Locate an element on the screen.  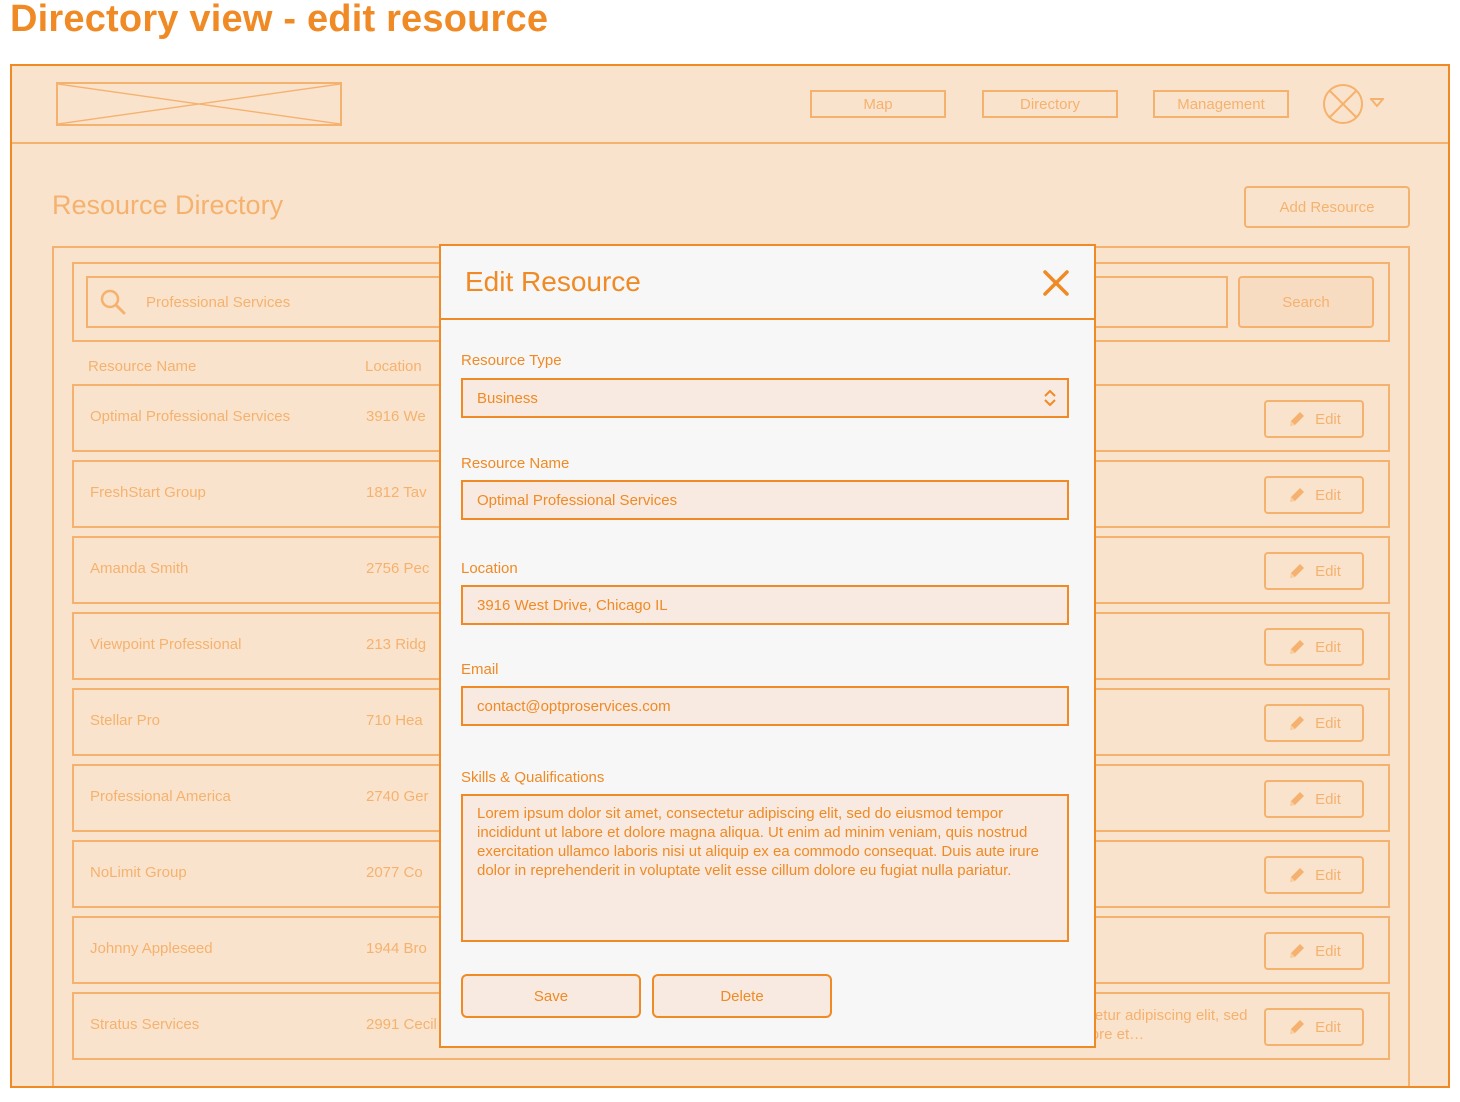
row-resource-name: Viewpoint Professional is located at coordinates (166, 644).